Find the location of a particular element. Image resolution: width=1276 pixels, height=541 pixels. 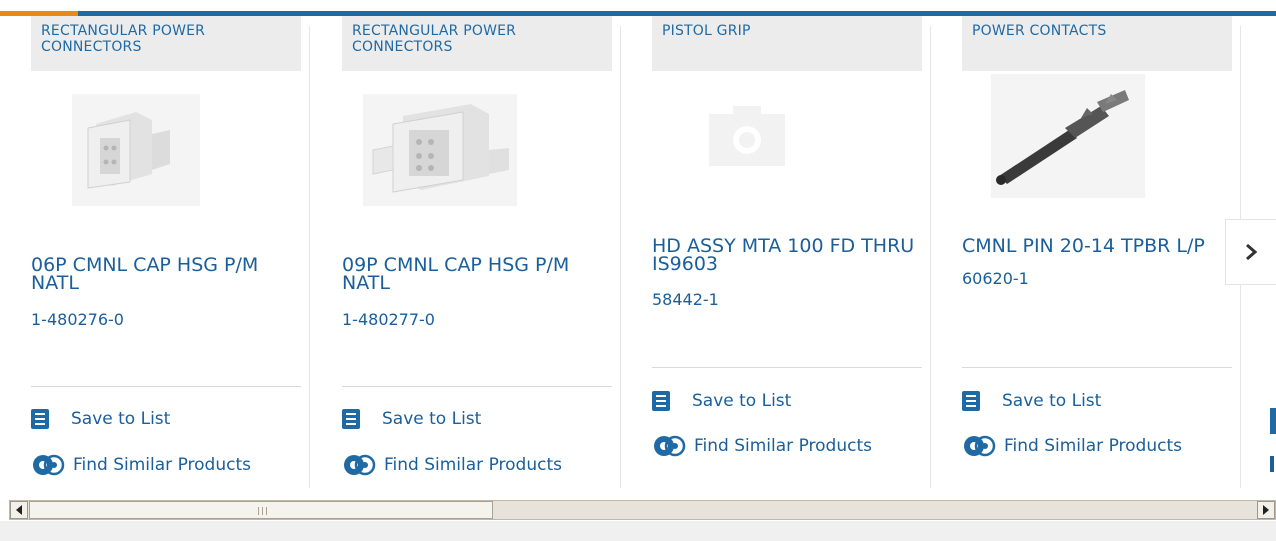

chevron-right-icon is located at coordinates (1252, 252).